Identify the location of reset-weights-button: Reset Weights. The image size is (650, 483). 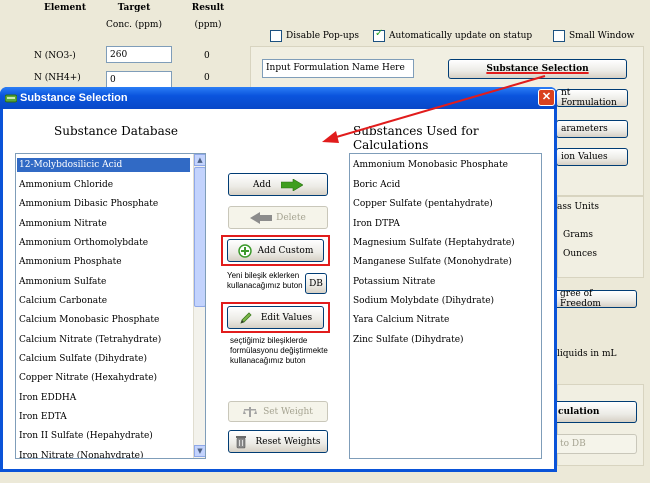
(278, 441).